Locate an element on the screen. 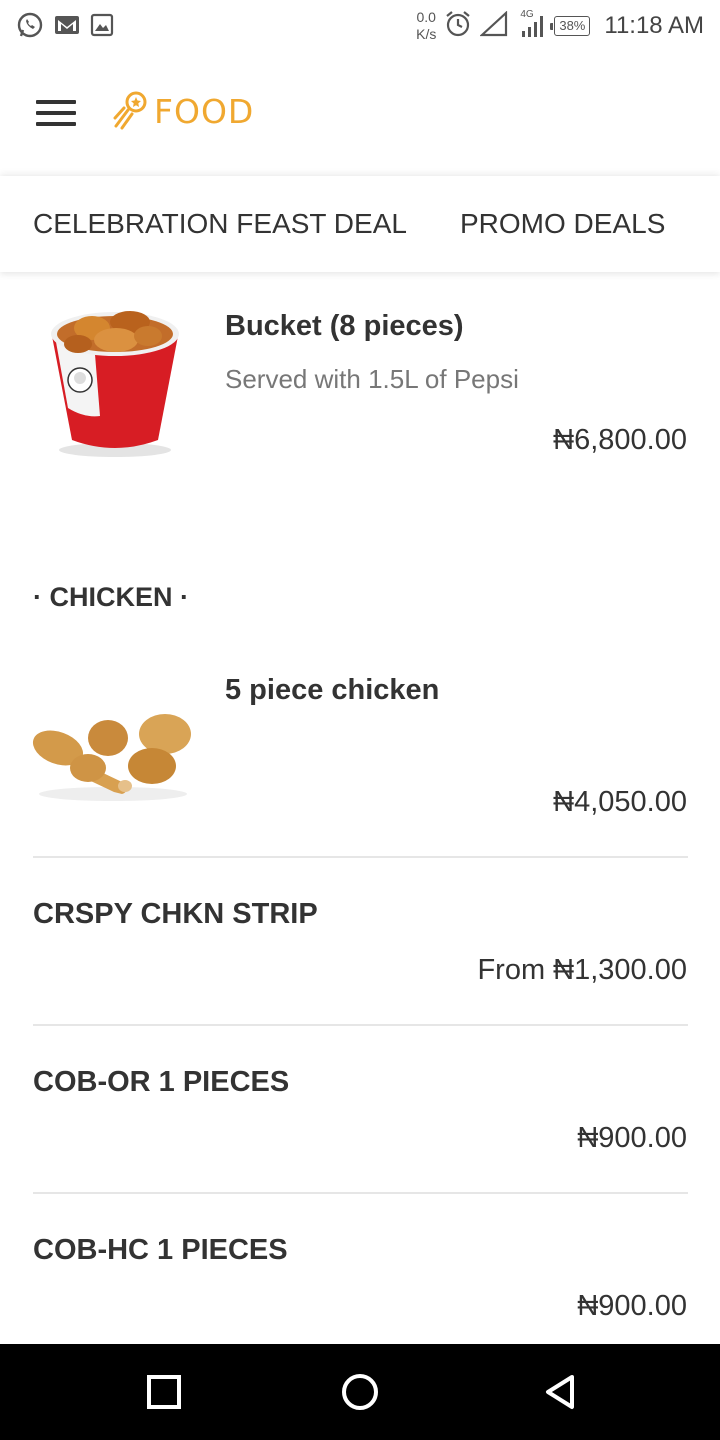 The image size is (720, 1440). battery-indicator: 38% is located at coordinates (570, 26).